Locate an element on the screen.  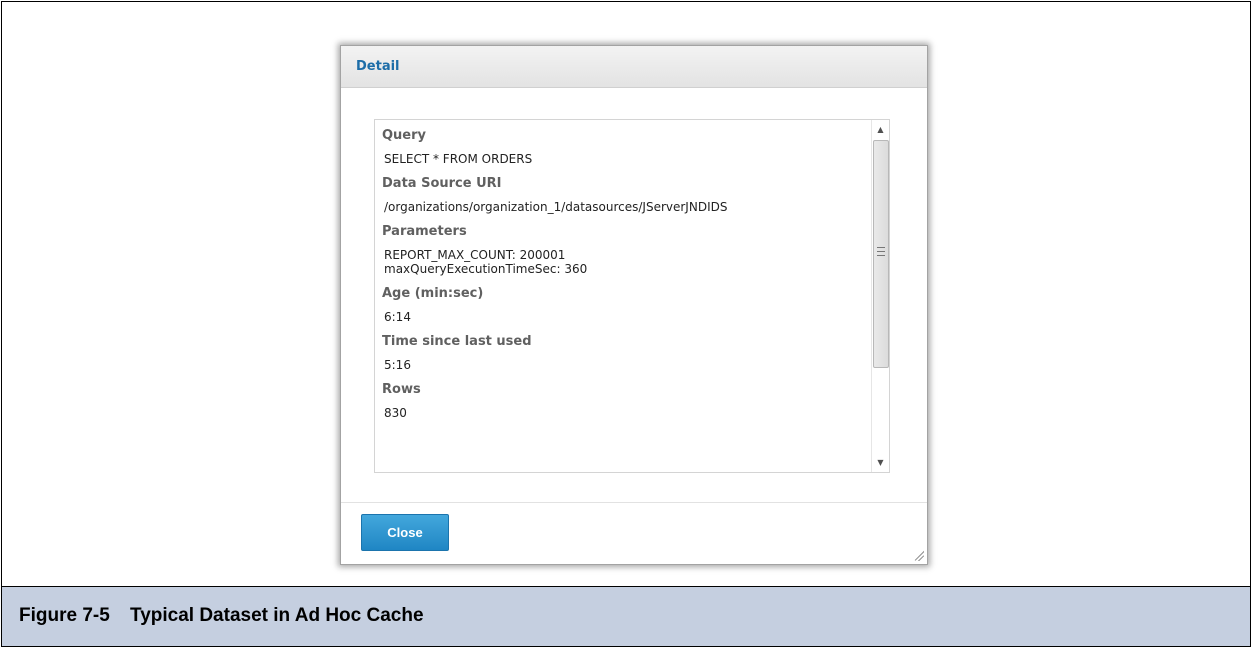
close-button: Close is located at coordinates (405, 532).